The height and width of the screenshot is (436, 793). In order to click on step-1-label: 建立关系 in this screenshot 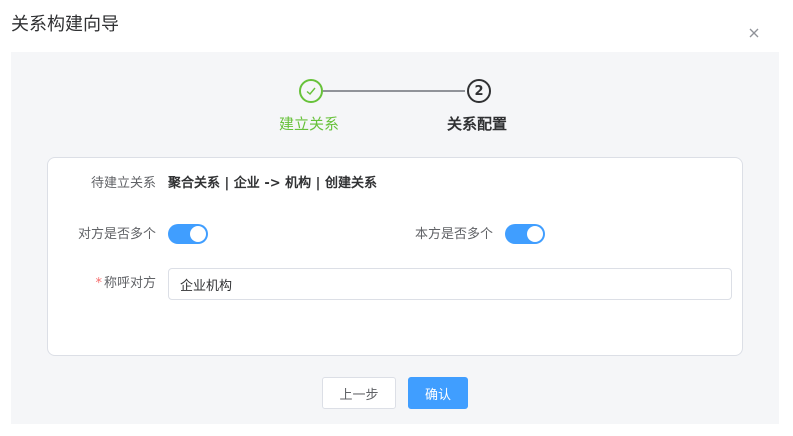, I will do `click(309, 124)`.